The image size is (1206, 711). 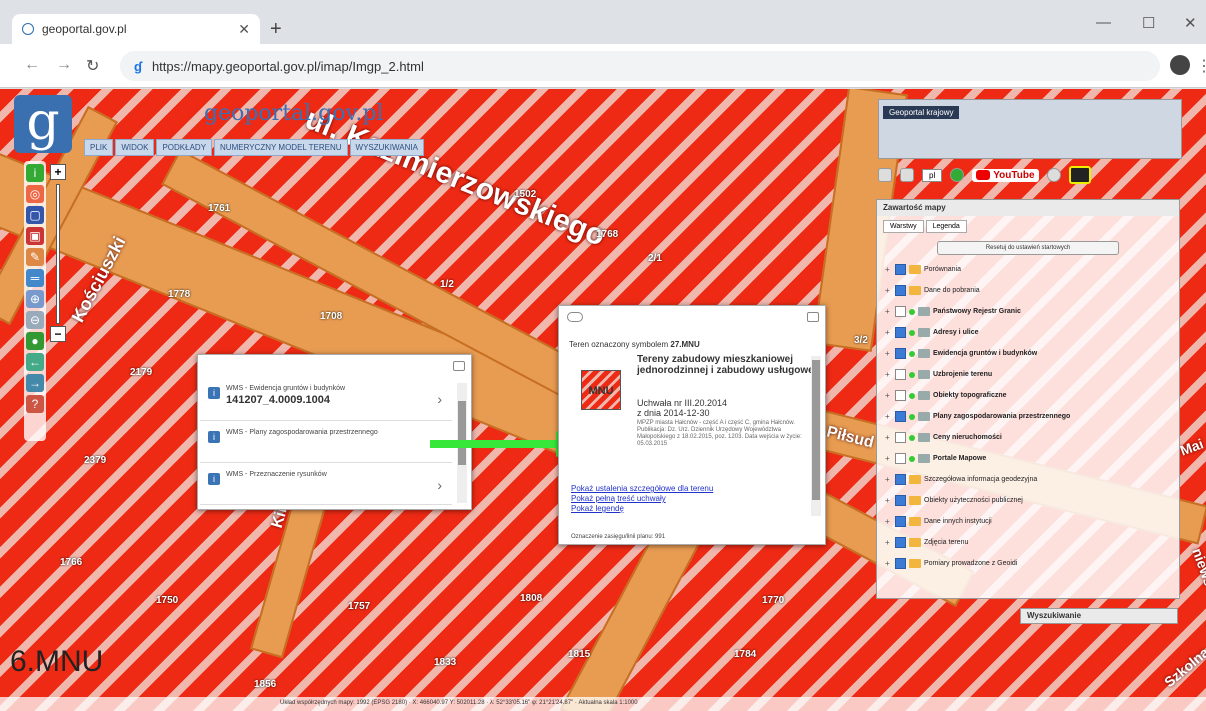 I want to click on scrollbar-thumb, so click(x=816, y=430).